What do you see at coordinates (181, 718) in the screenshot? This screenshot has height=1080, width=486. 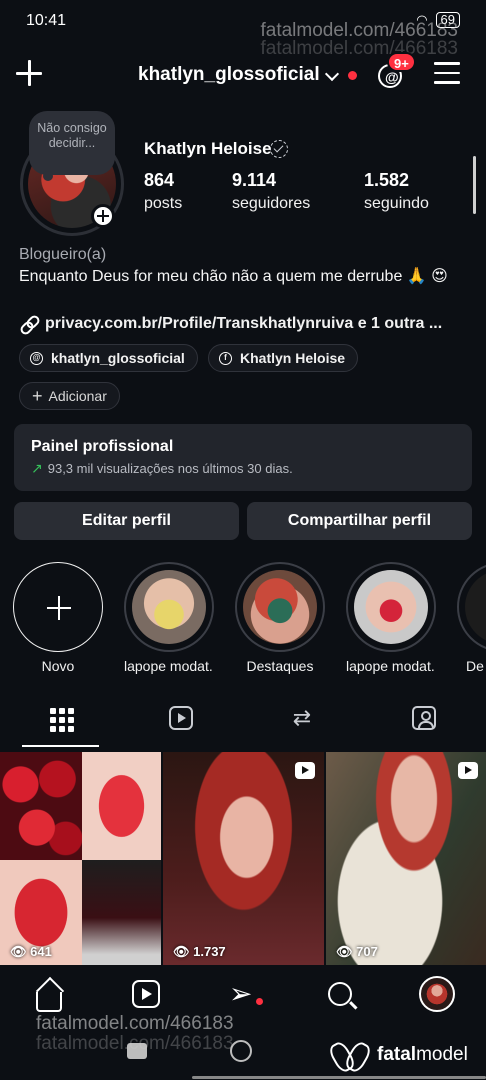 I see `reels-icon` at bounding box center [181, 718].